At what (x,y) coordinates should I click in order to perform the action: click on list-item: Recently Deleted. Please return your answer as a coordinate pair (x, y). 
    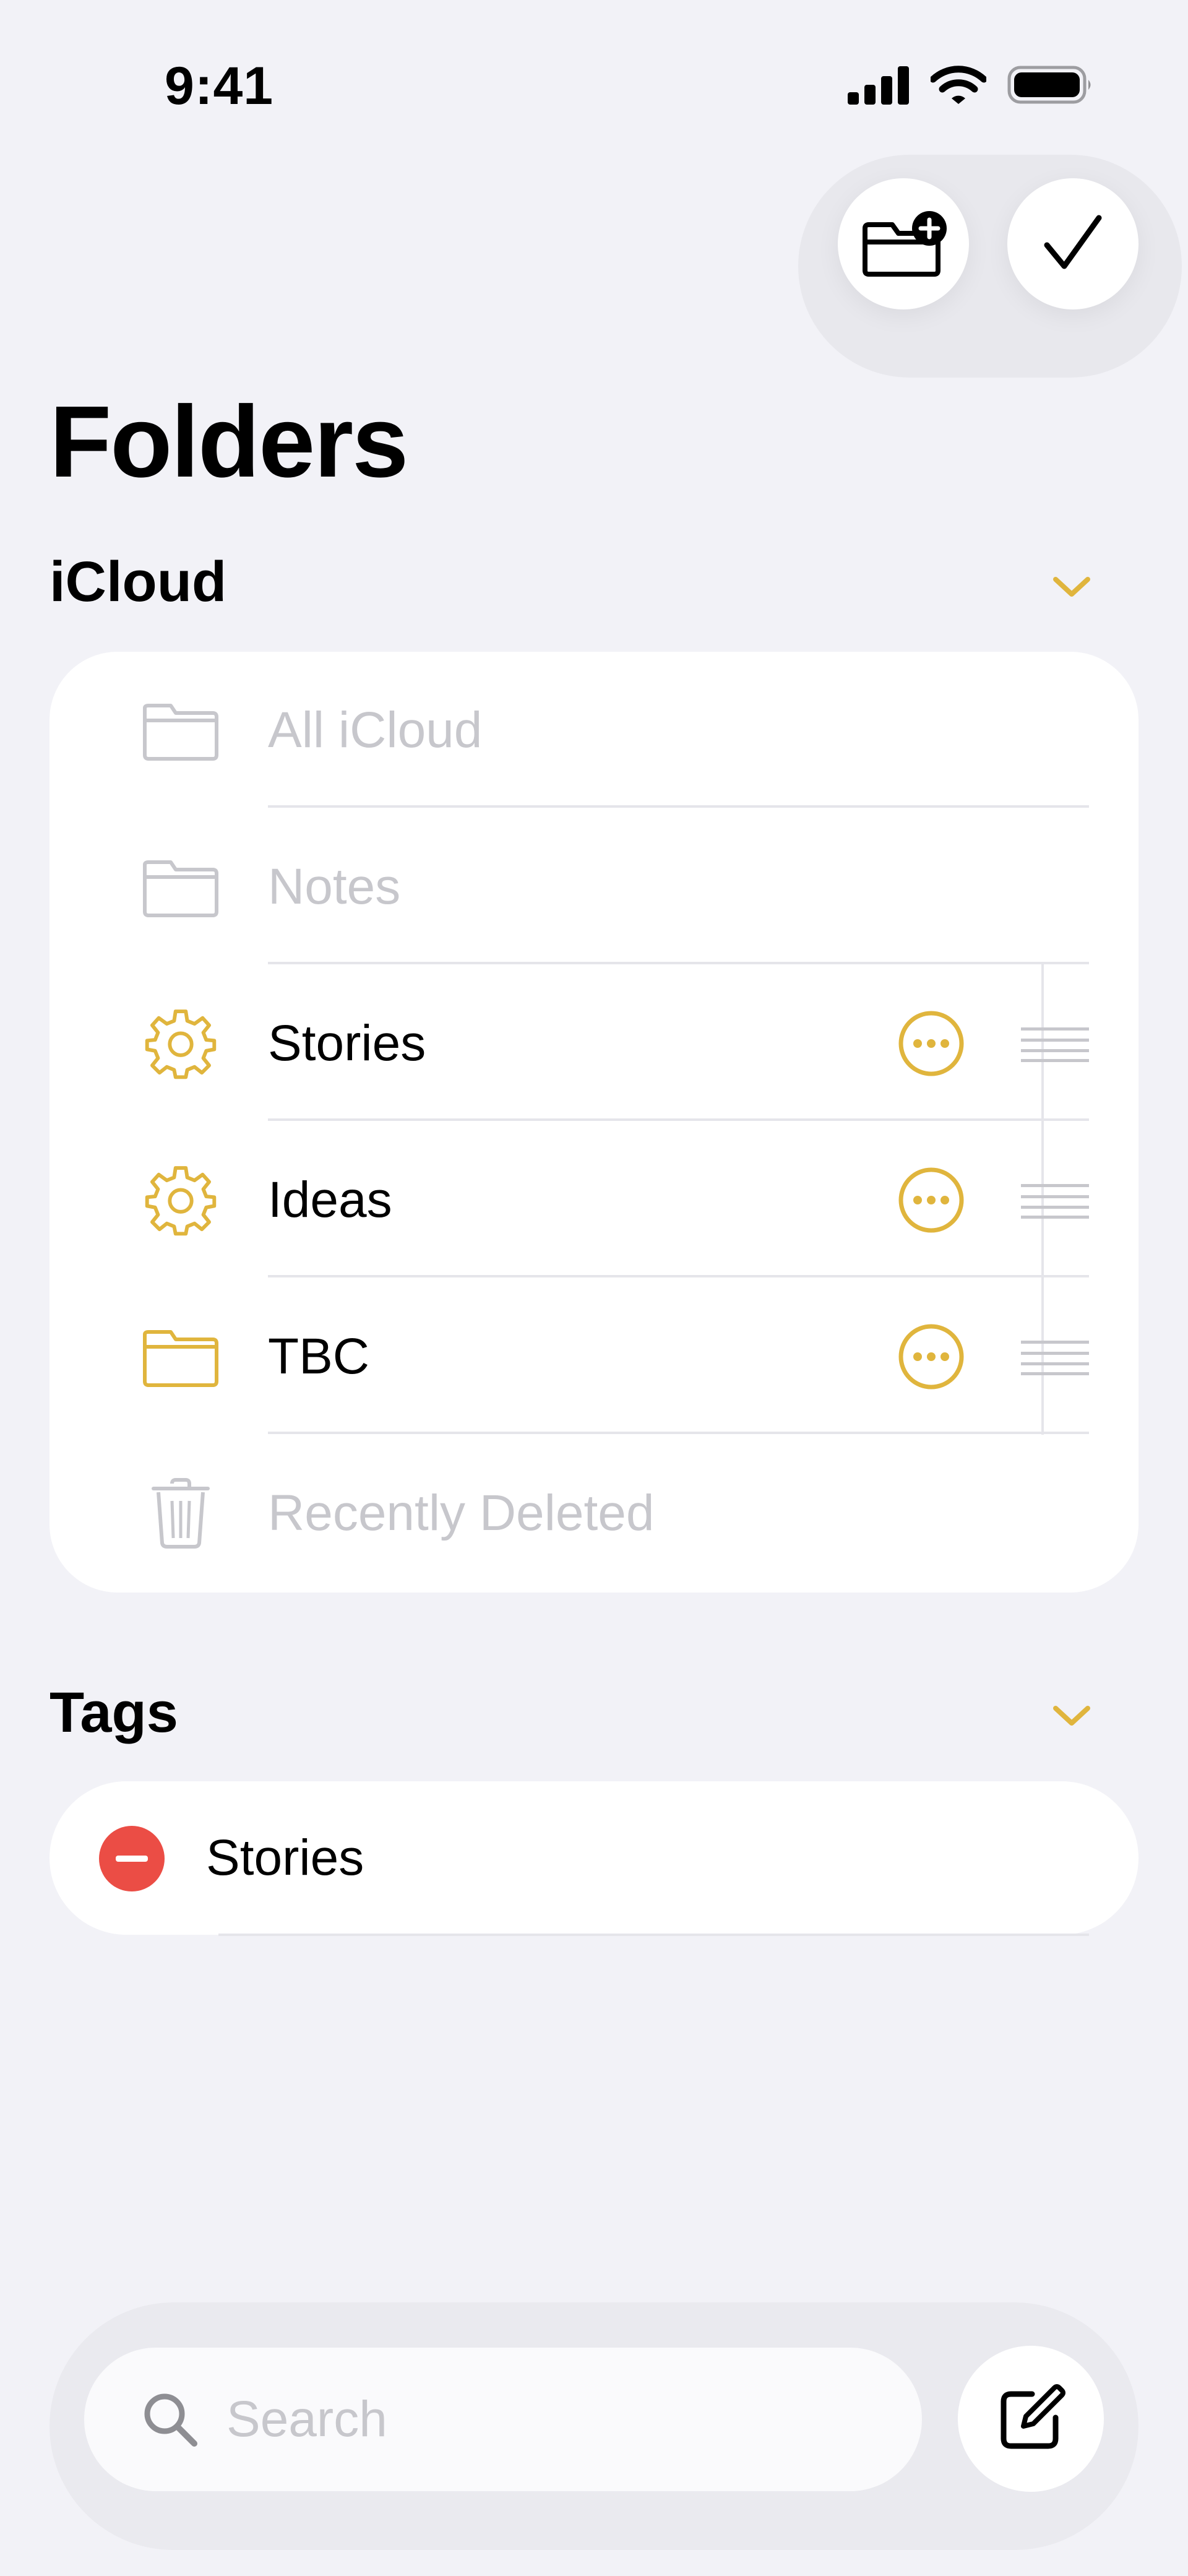
    Looking at the image, I should click on (594, 1513).